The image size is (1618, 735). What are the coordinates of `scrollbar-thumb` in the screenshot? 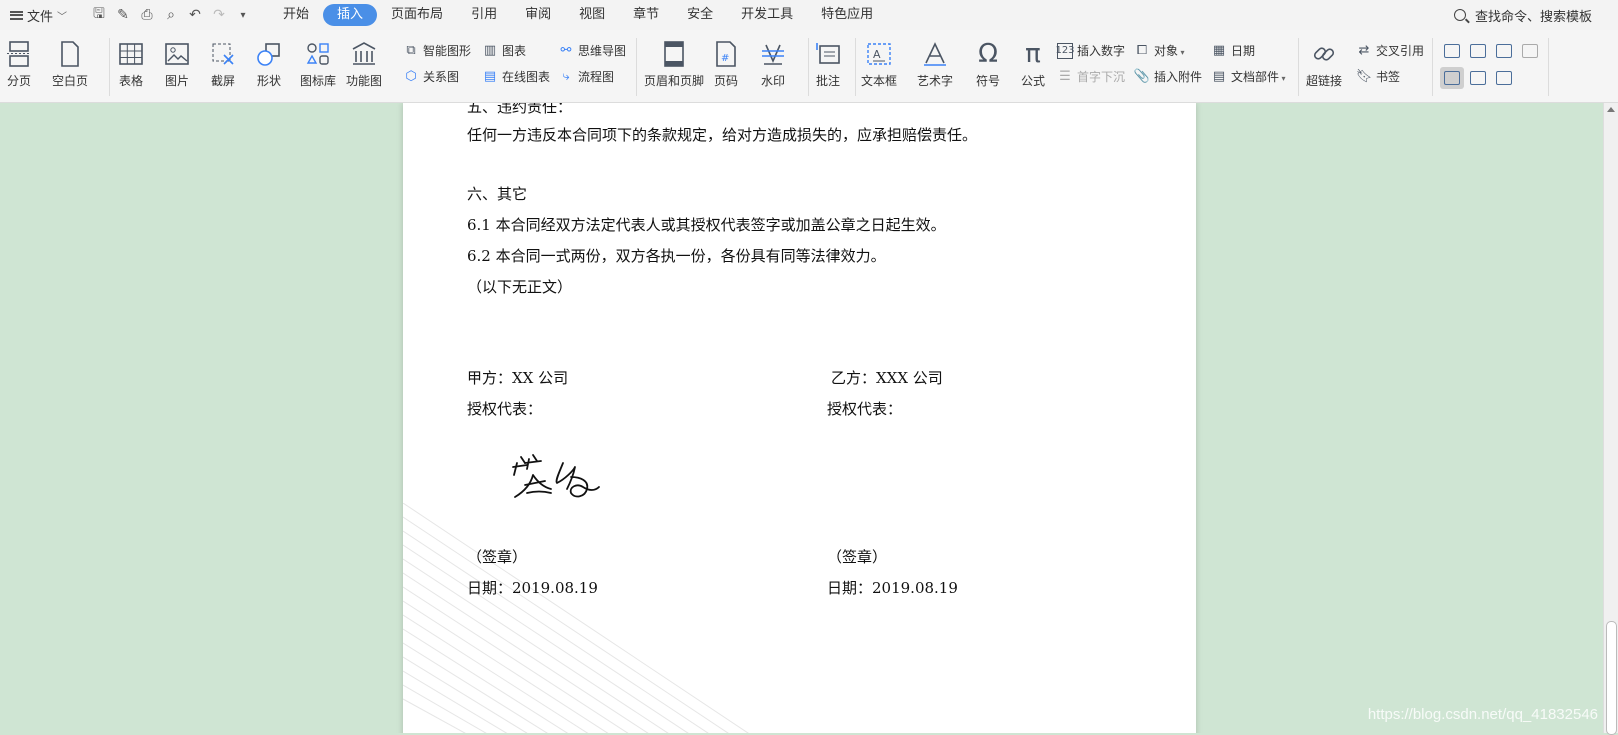 It's located at (1611, 678).